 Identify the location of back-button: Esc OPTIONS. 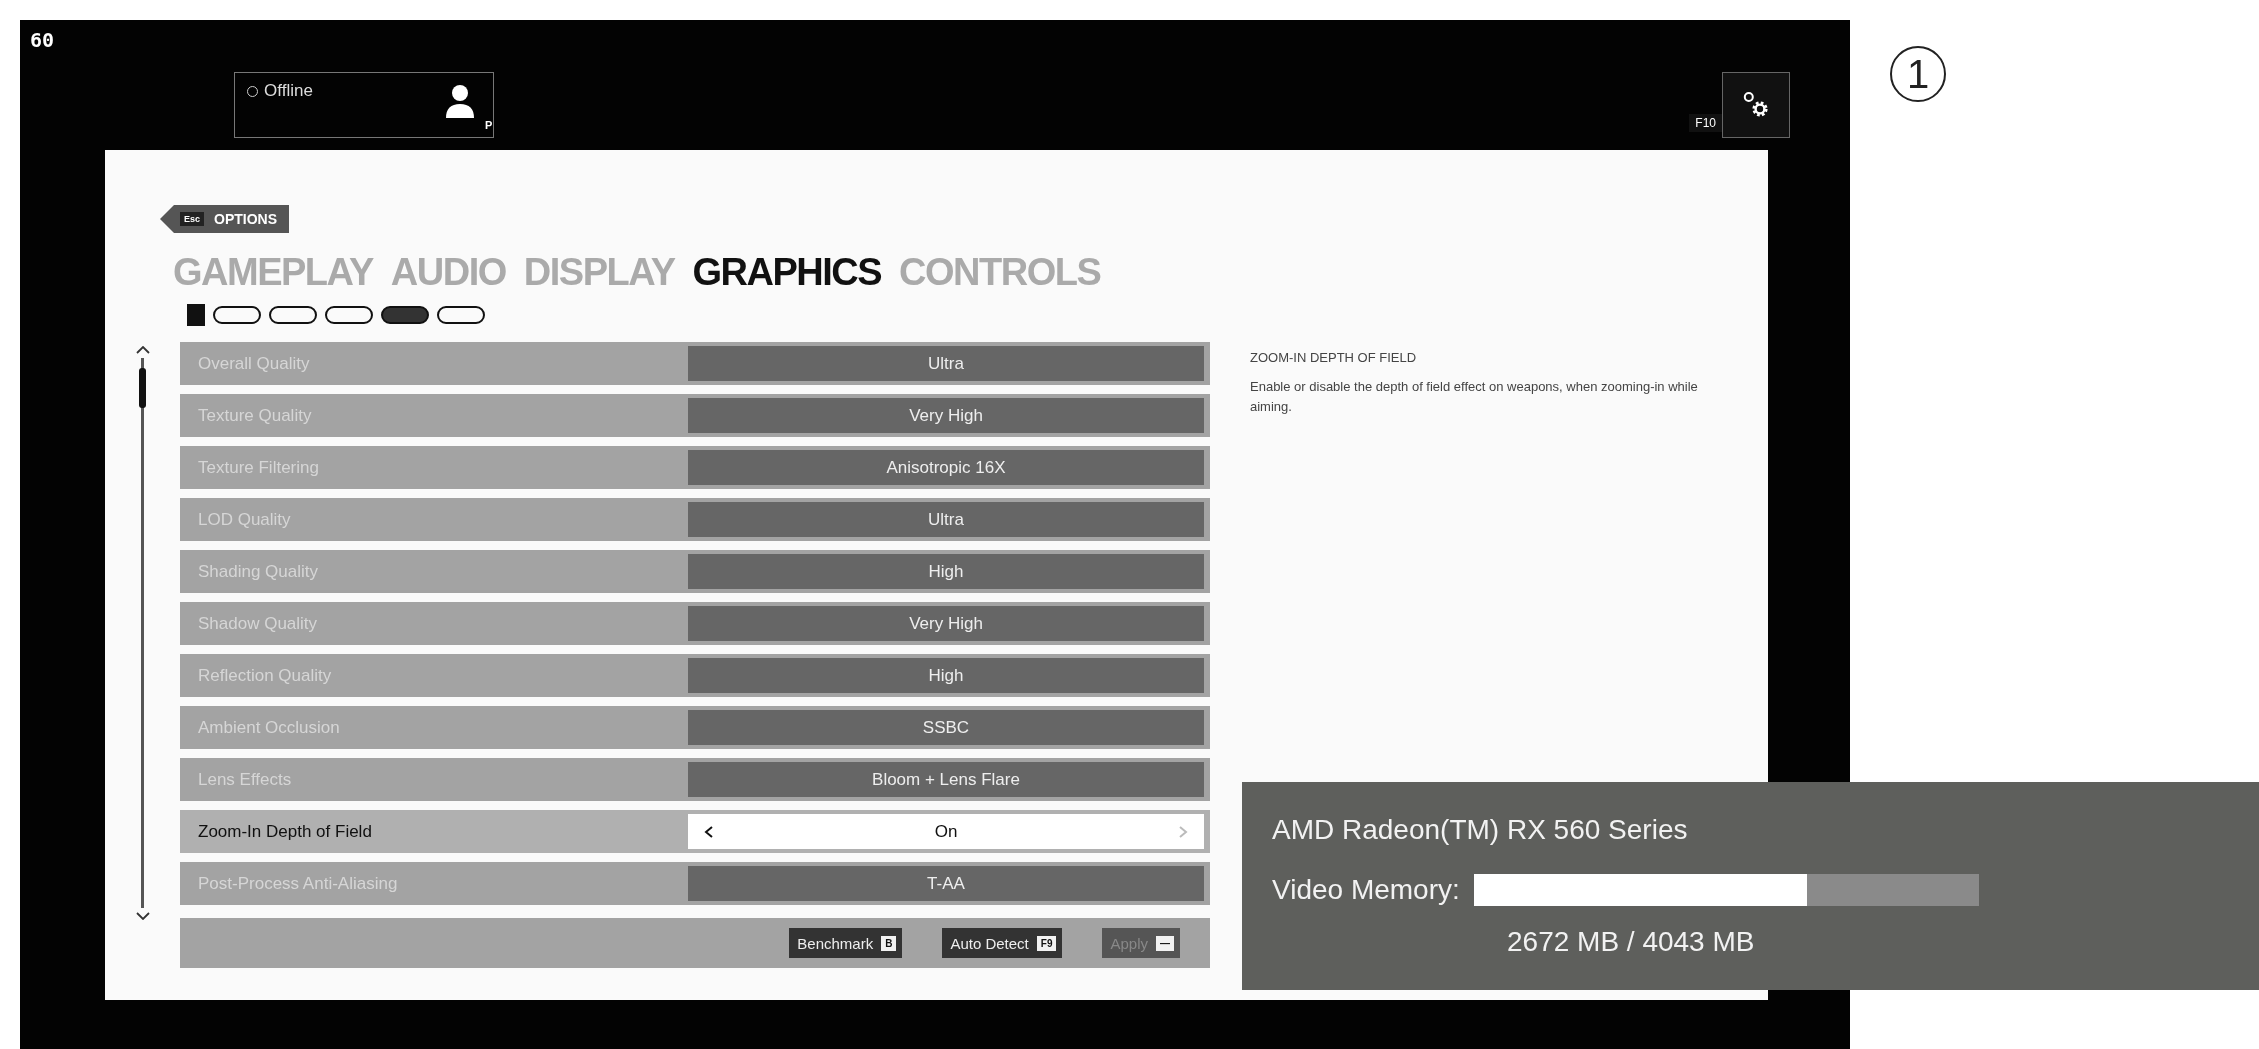
(225, 219).